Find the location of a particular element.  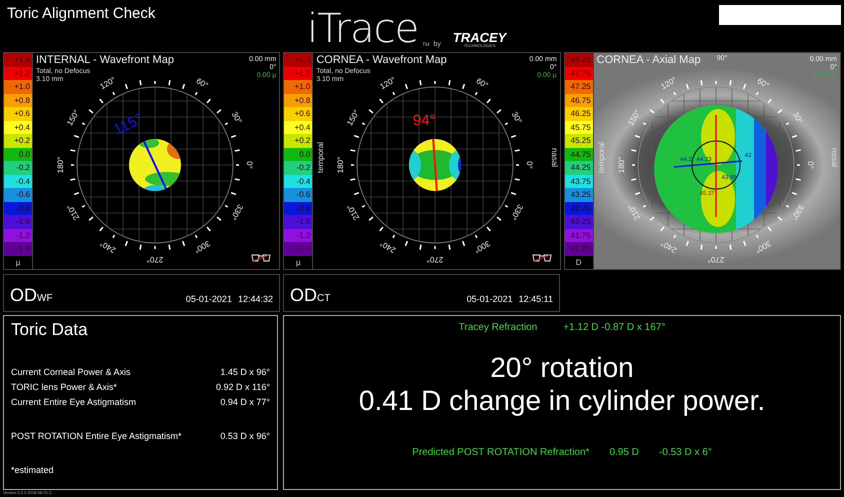

scale-swatch: 45.75 is located at coordinates (578, 127).